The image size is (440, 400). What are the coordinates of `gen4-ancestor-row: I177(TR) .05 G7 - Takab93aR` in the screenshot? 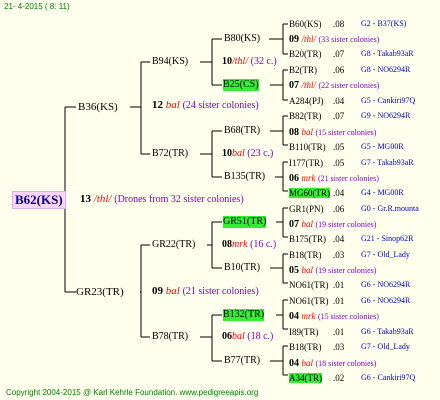 It's located at (351, 163).